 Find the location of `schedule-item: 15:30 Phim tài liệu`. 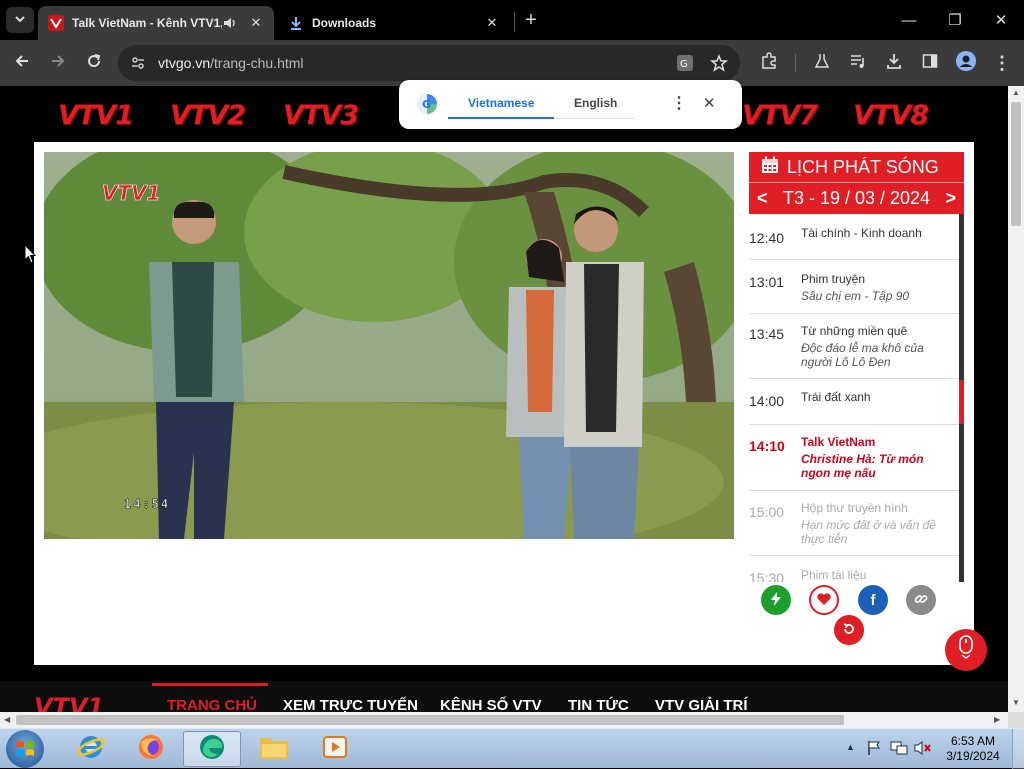

schedule-item: 15:30 Phim tài liệu is located at coordinates (854, 569).